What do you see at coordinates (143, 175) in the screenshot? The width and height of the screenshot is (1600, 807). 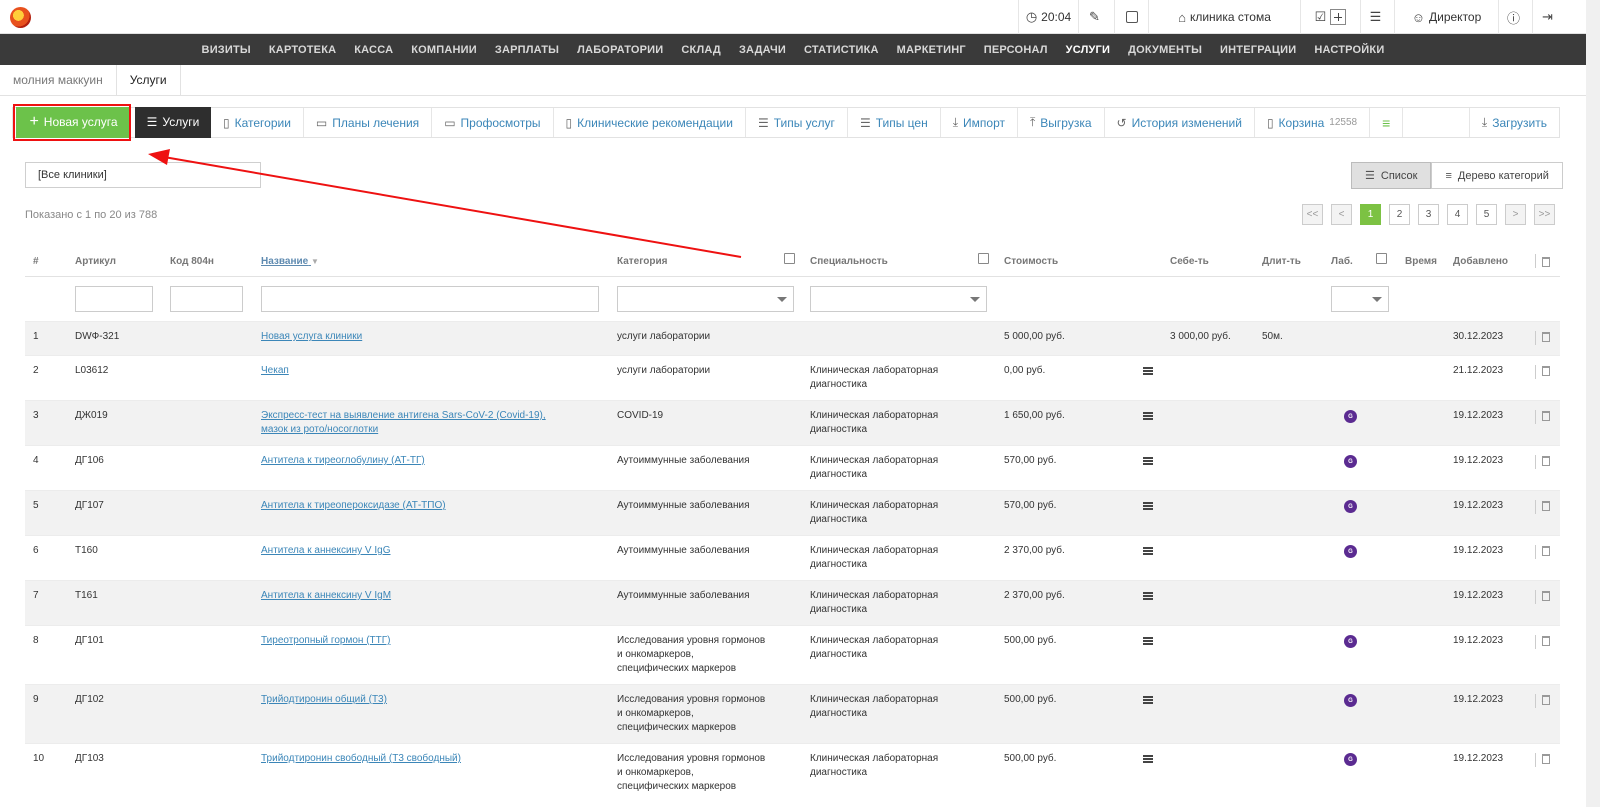 I see `clinic-select: [Все клиники]` at bounding box center [143, 175].